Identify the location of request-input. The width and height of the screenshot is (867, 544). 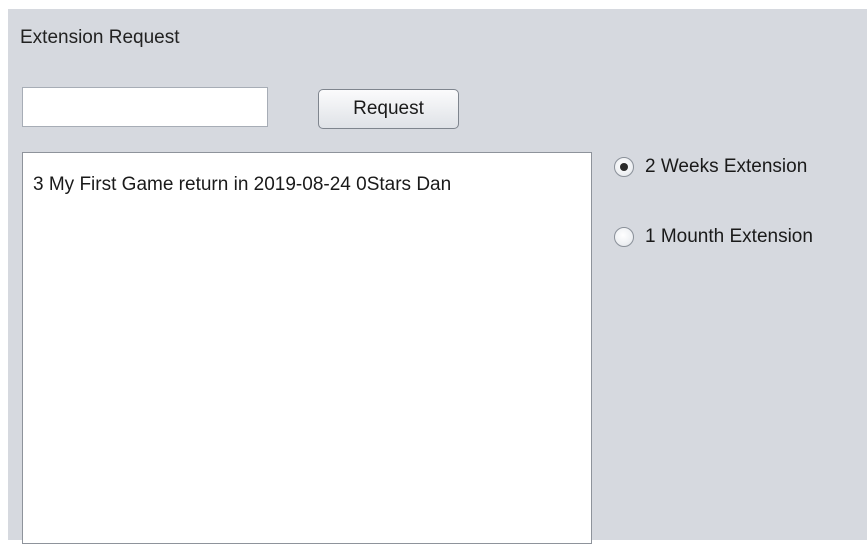
(145, 107).